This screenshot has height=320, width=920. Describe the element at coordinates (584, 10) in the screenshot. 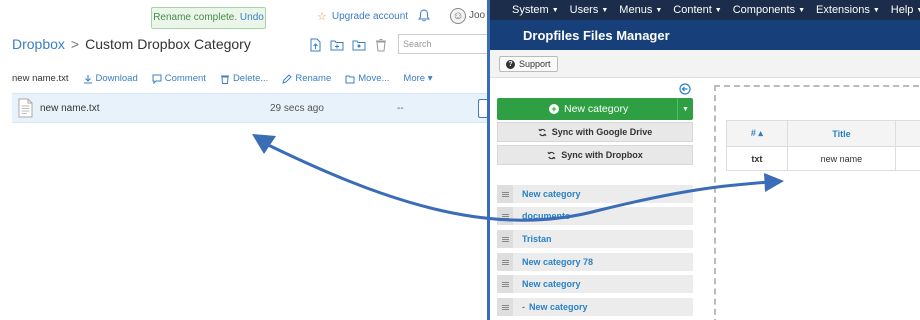

I see `menu-users-label: Users` at that location.